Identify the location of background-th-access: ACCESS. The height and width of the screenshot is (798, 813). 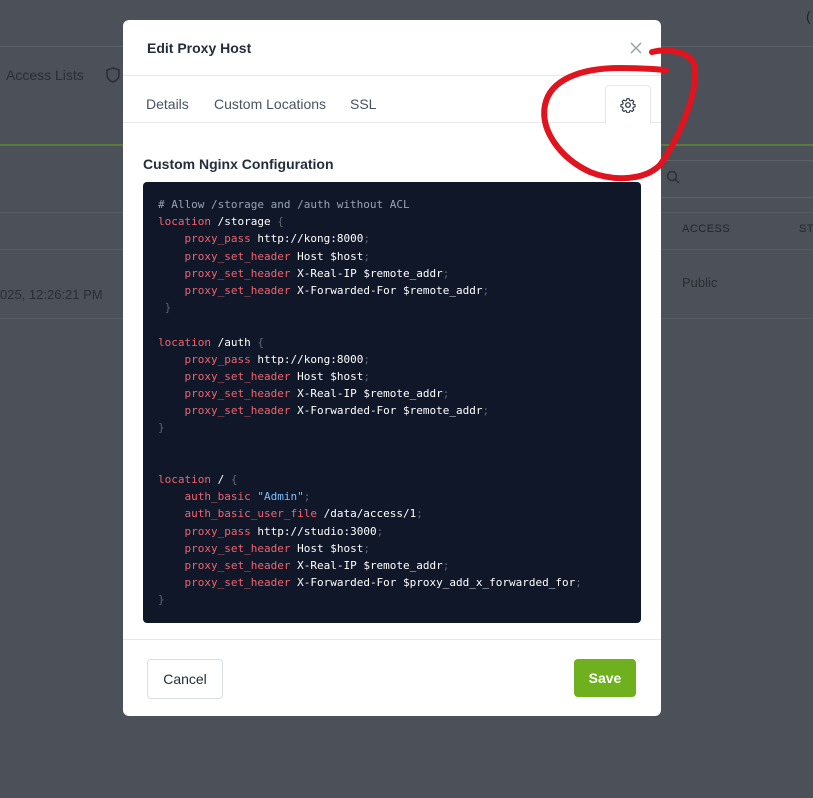
(706, 229).